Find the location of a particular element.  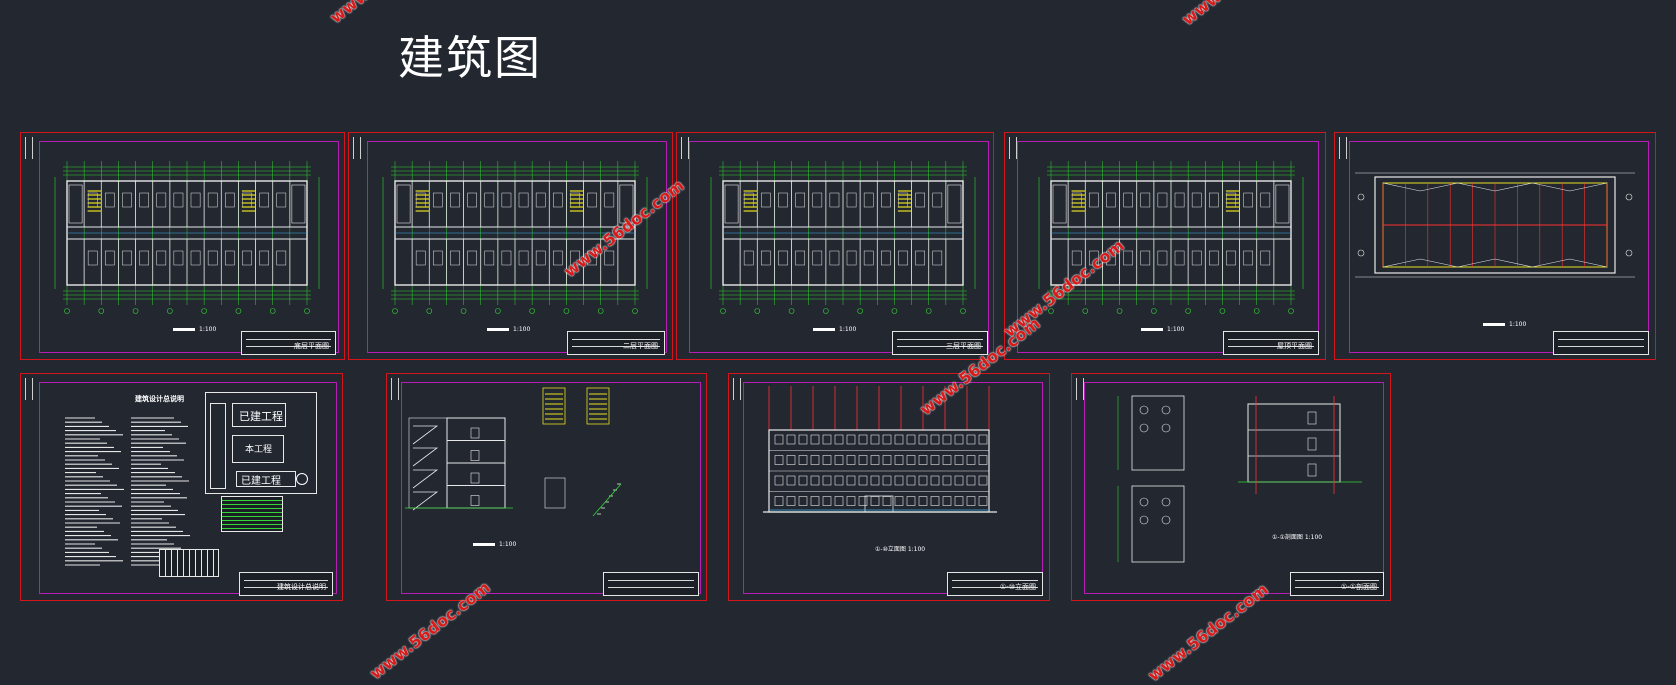

drawing-sheet-elevation: ①-⑩立面图 1:100 ①-⑩立面图 is located at coordinates (889, 487).